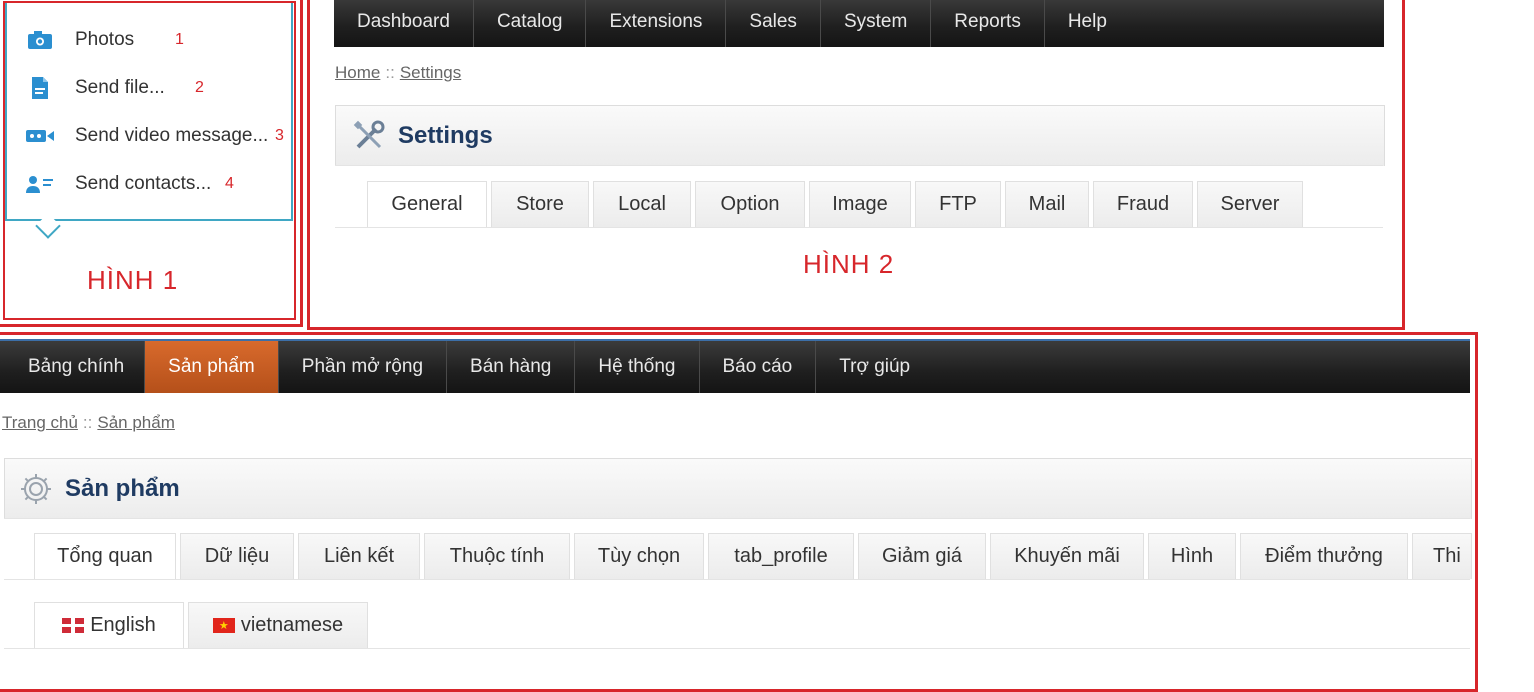  I want to click on vi-breadcrumb: Trang chủ:: Sản phẩm, so click(88, 423).